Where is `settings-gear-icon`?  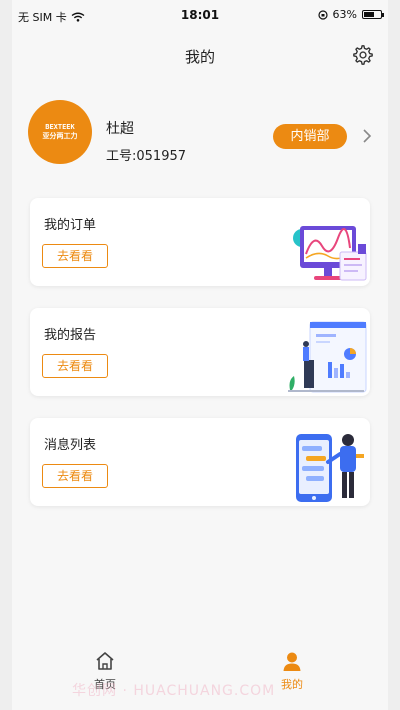 settings-gear-icon is located at coordinates (363, 55).